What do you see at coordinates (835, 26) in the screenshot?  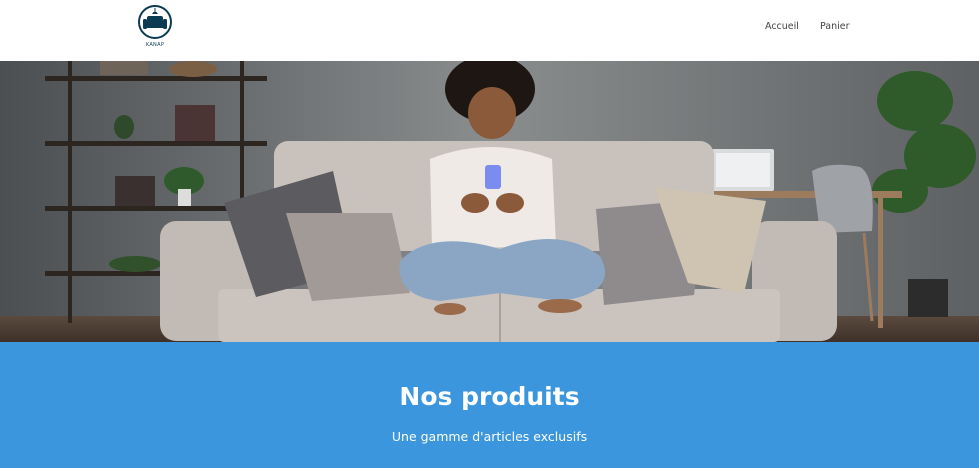 I see `nav-panier-link: Panier` at bounding box center [835, 26].